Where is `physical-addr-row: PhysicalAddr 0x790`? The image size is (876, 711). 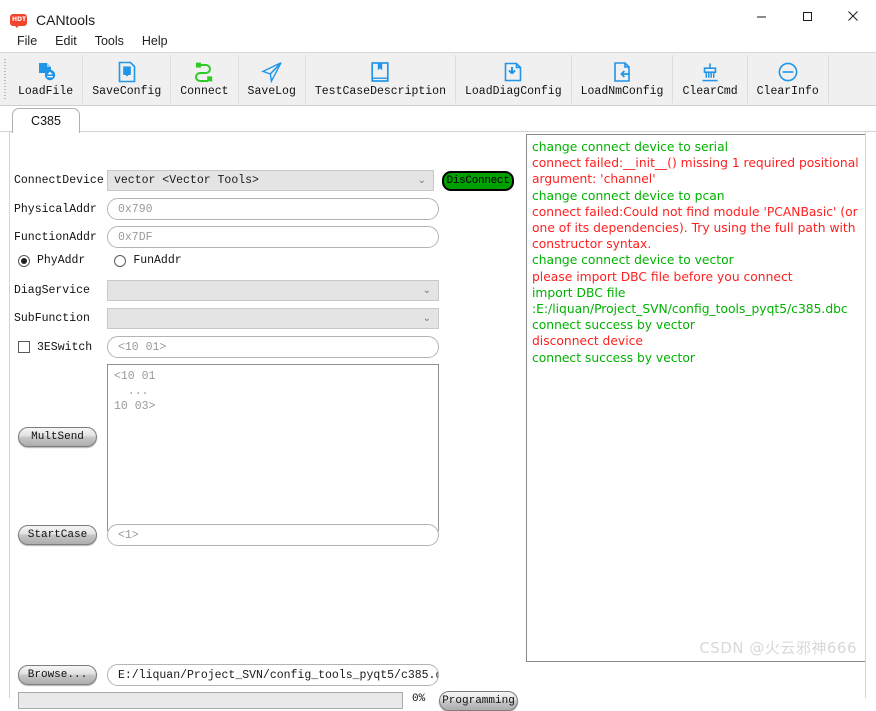
physical-addr-row: PhysicalAddr 0x790 is located at coordinates (226, 209).